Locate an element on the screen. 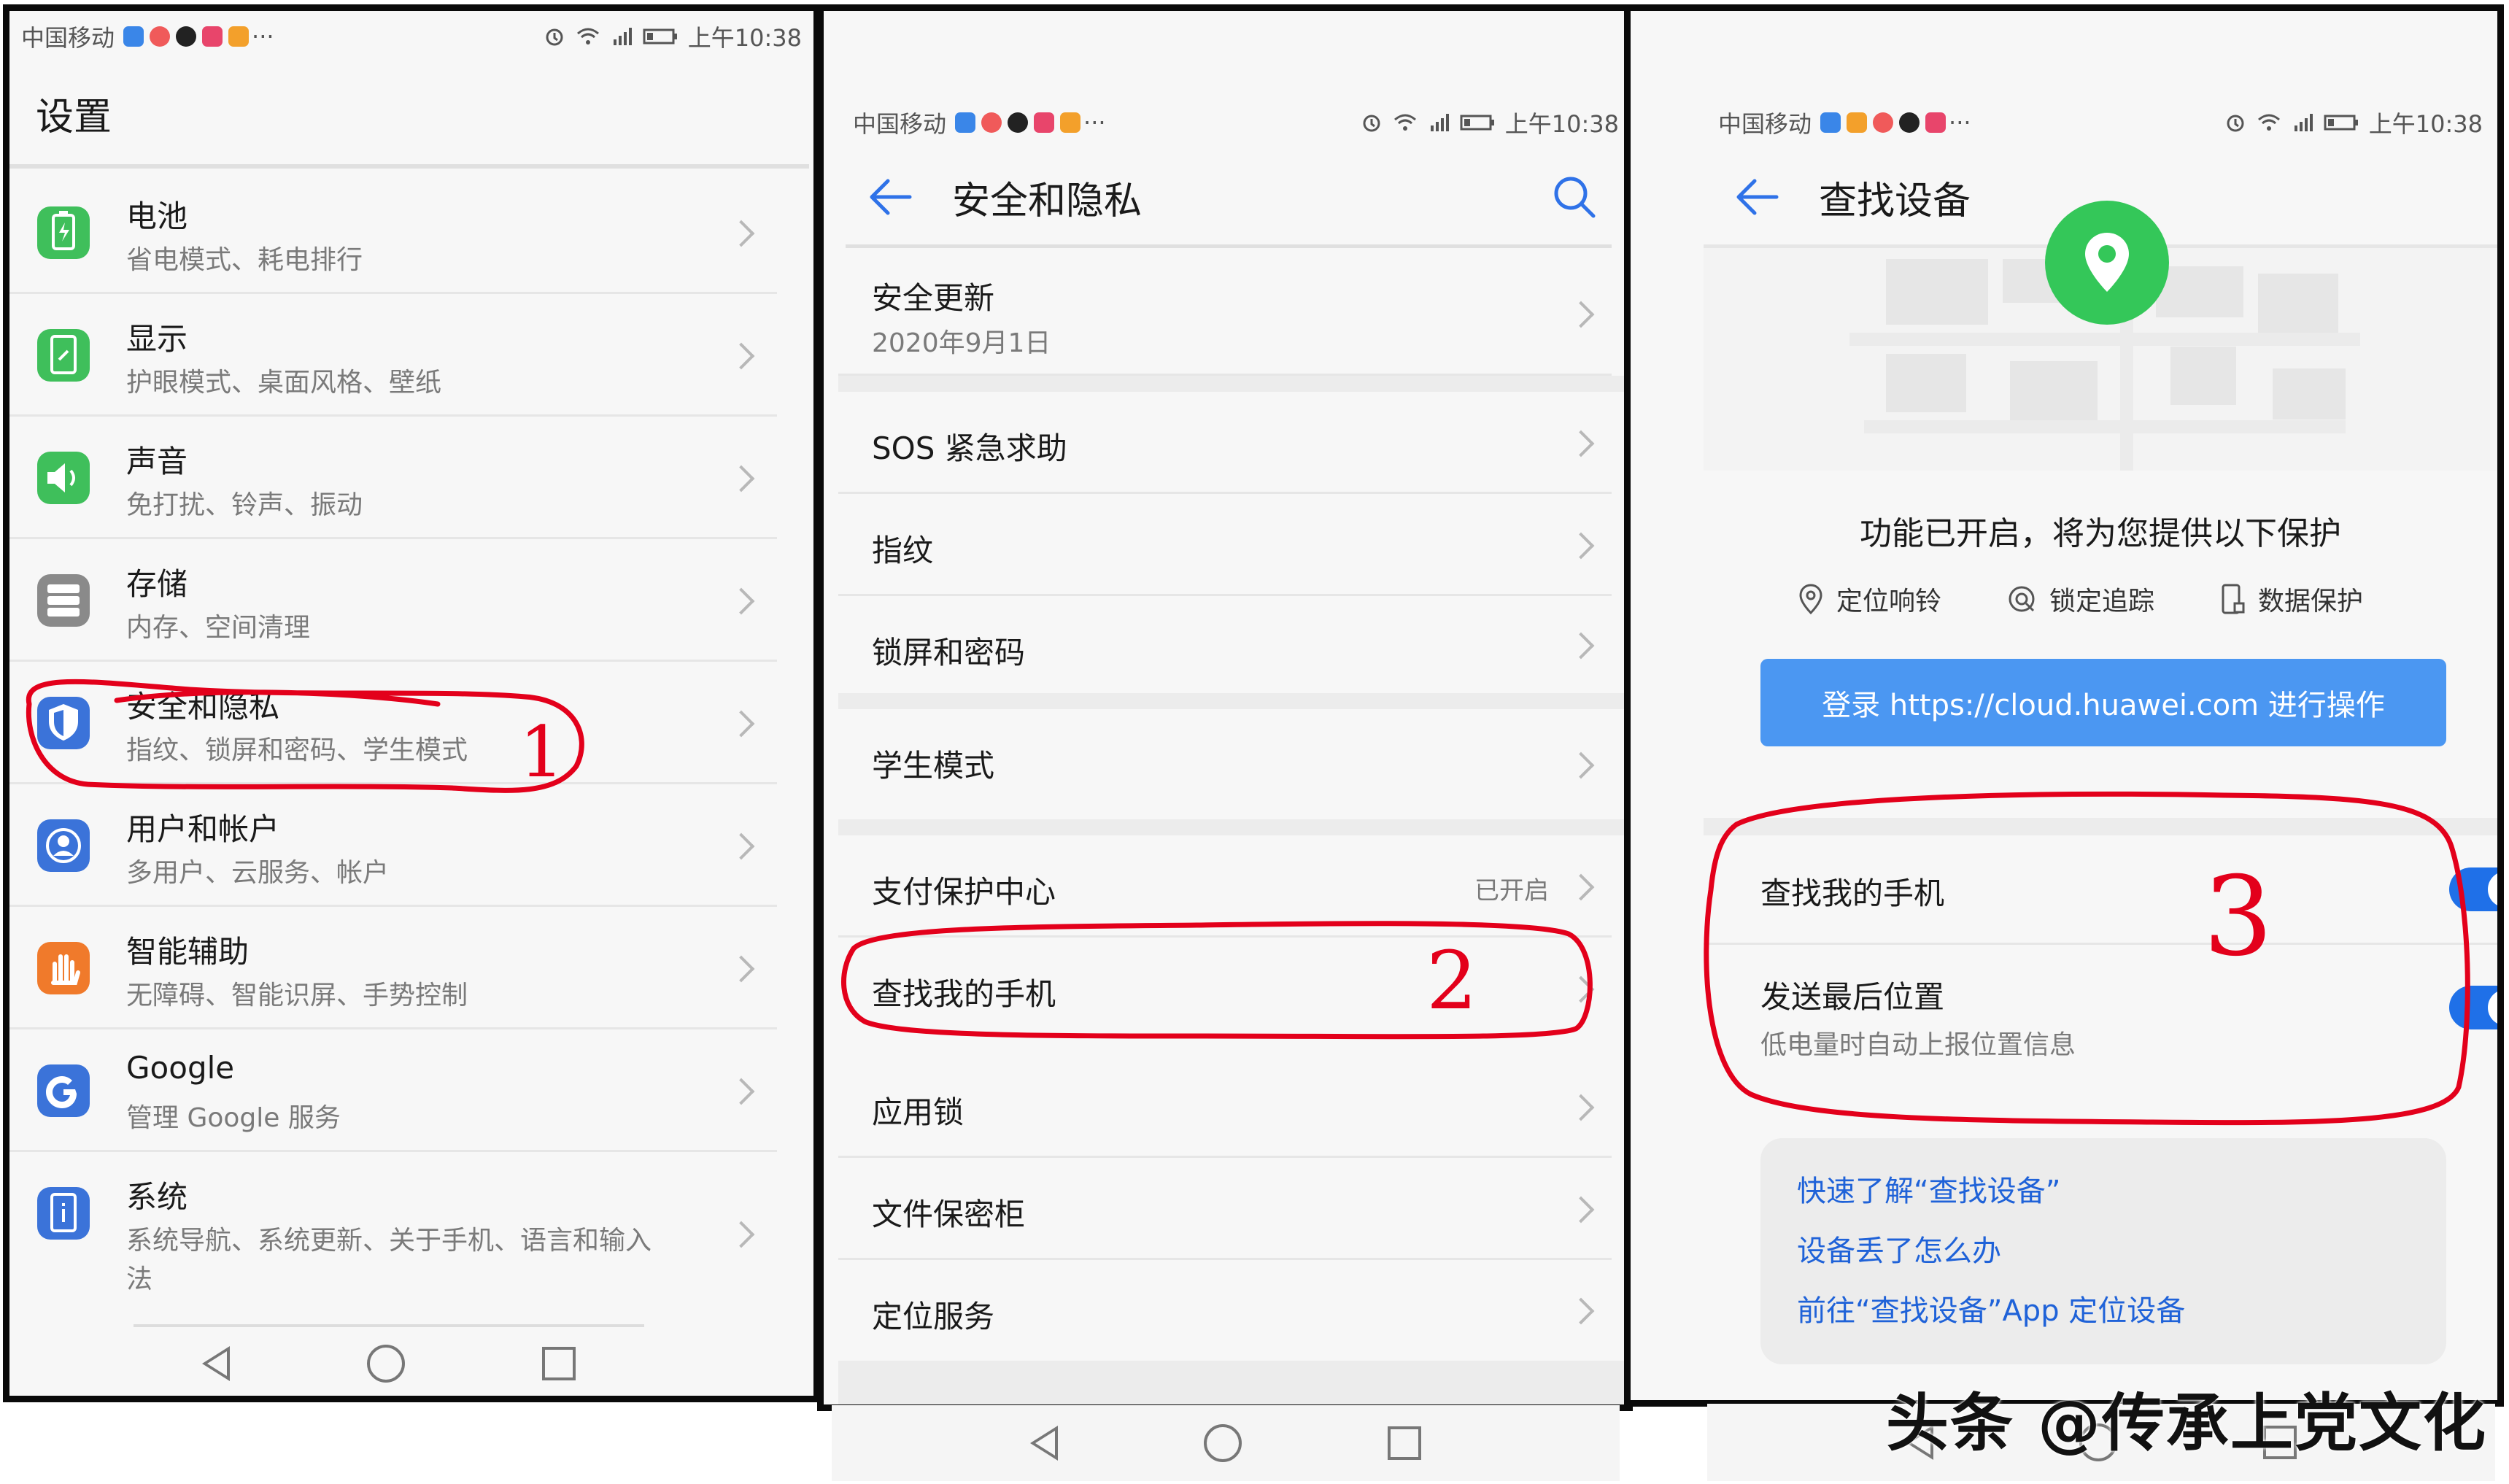  help-links-card: 快速了解“查找设备” 设备丢了怎么办 前往“查找设备”App 定位设备 is located at coordinates (2103, 1251).